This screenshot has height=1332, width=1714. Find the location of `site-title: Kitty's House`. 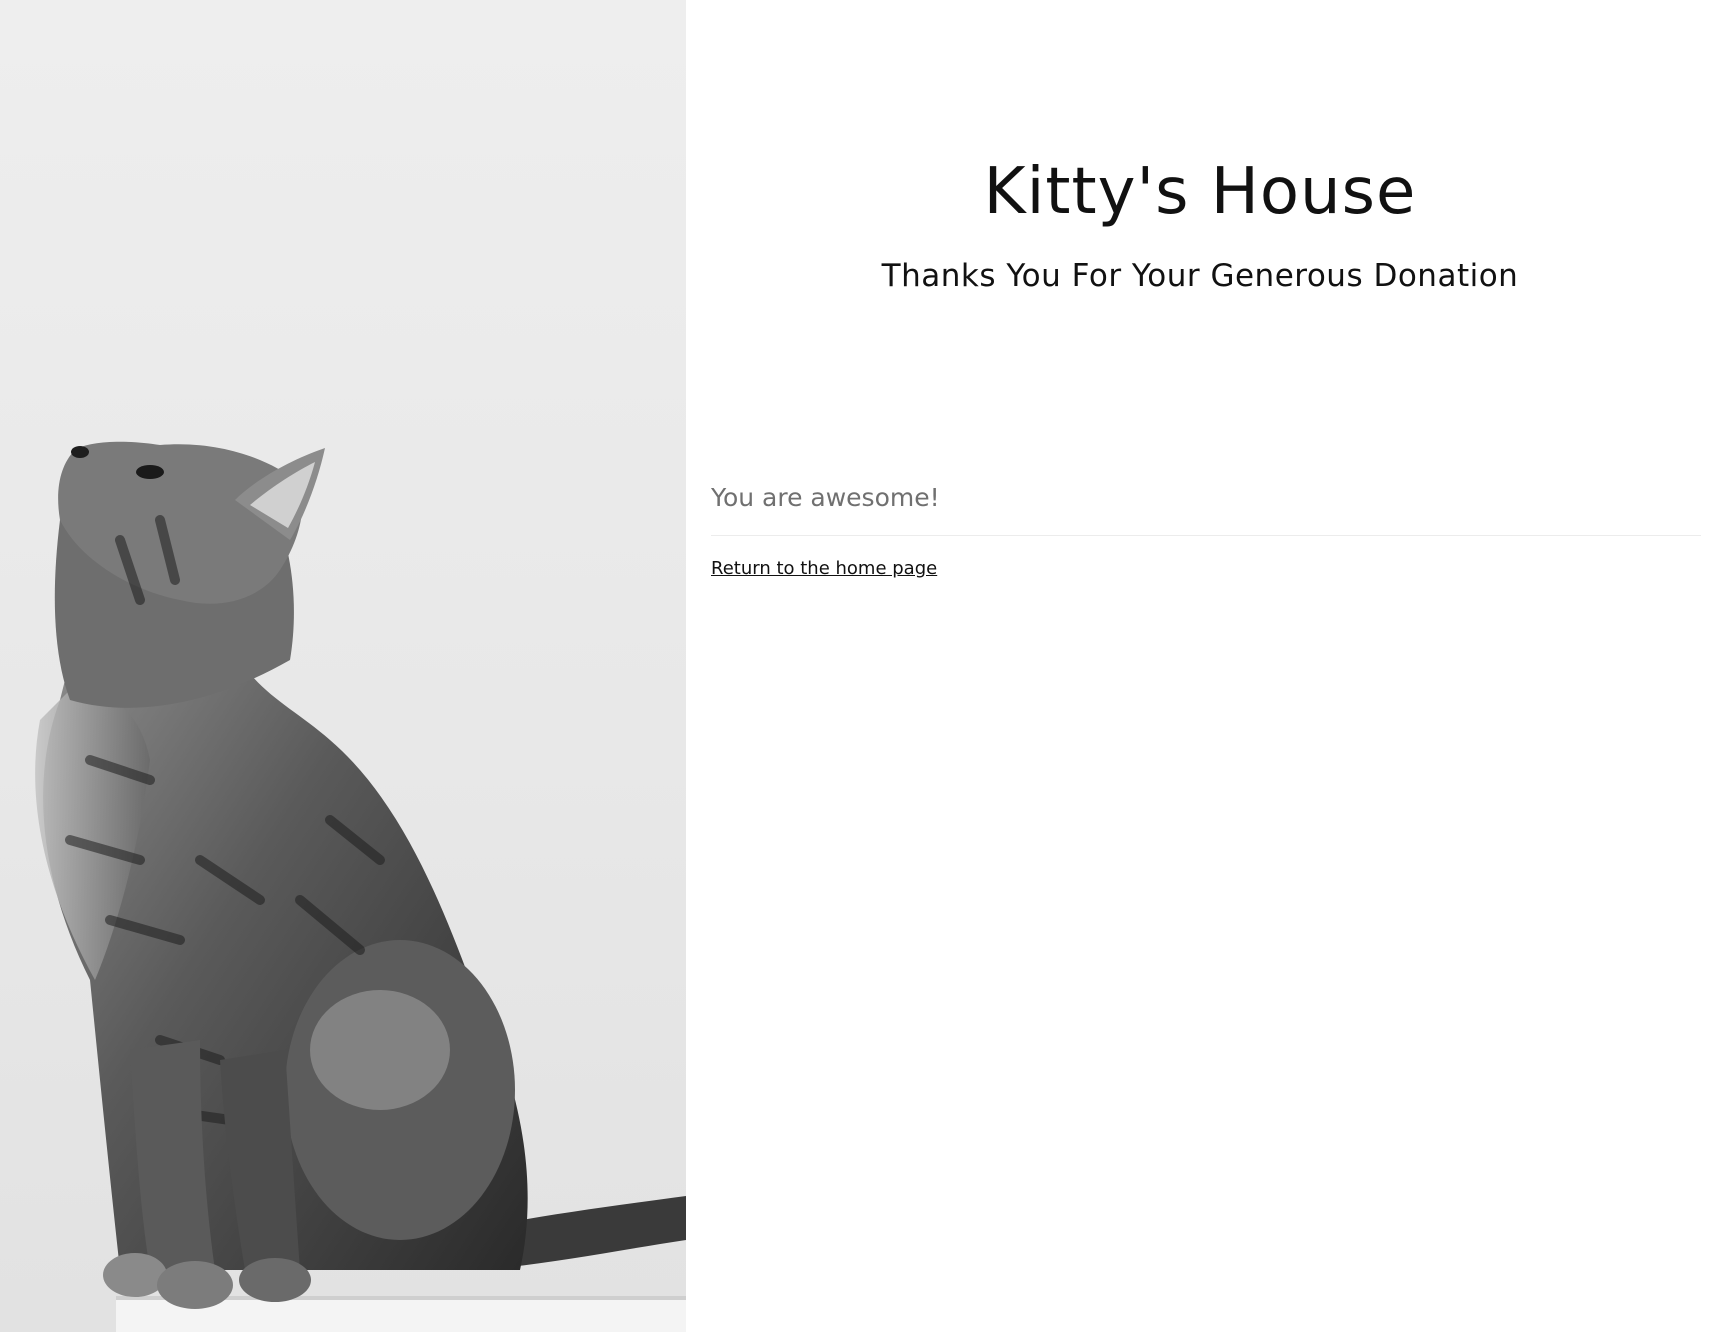

site-title: Kitty's House is located at coordinates (1200, 192).